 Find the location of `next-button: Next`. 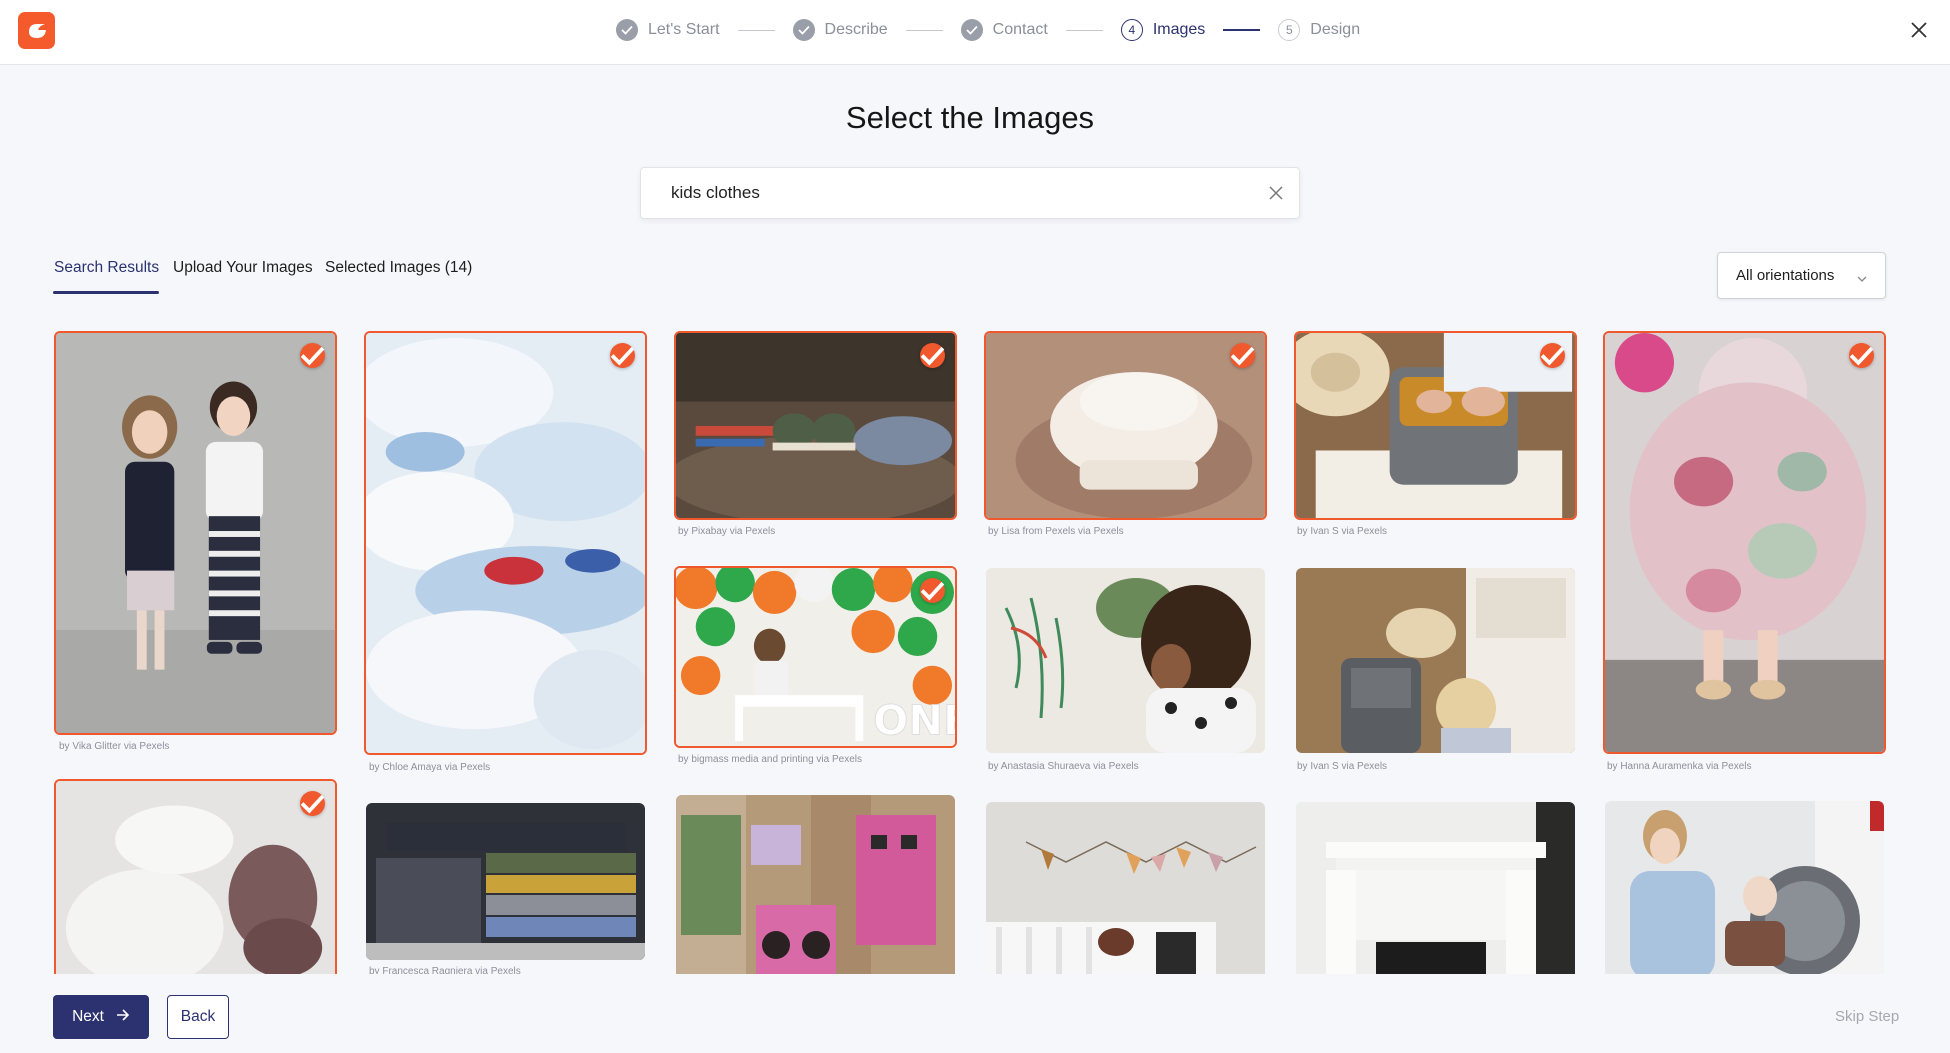

next-button: Next is located at coordinates (101, 1017).